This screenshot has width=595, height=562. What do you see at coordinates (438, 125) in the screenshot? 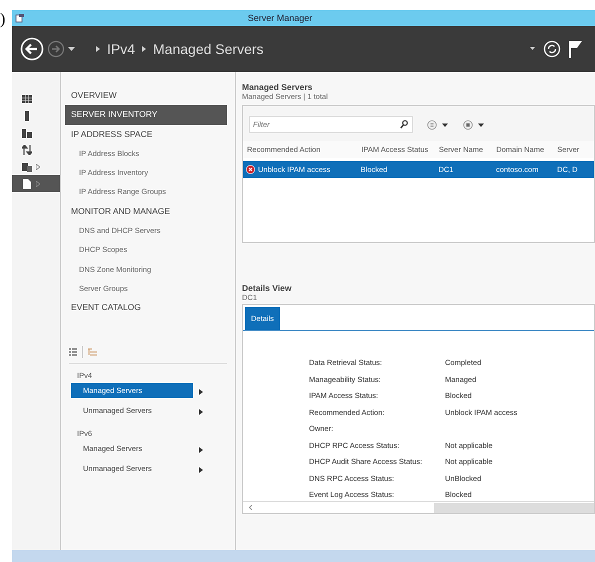
I see `list-options-button` at bounding box center [438, 125].